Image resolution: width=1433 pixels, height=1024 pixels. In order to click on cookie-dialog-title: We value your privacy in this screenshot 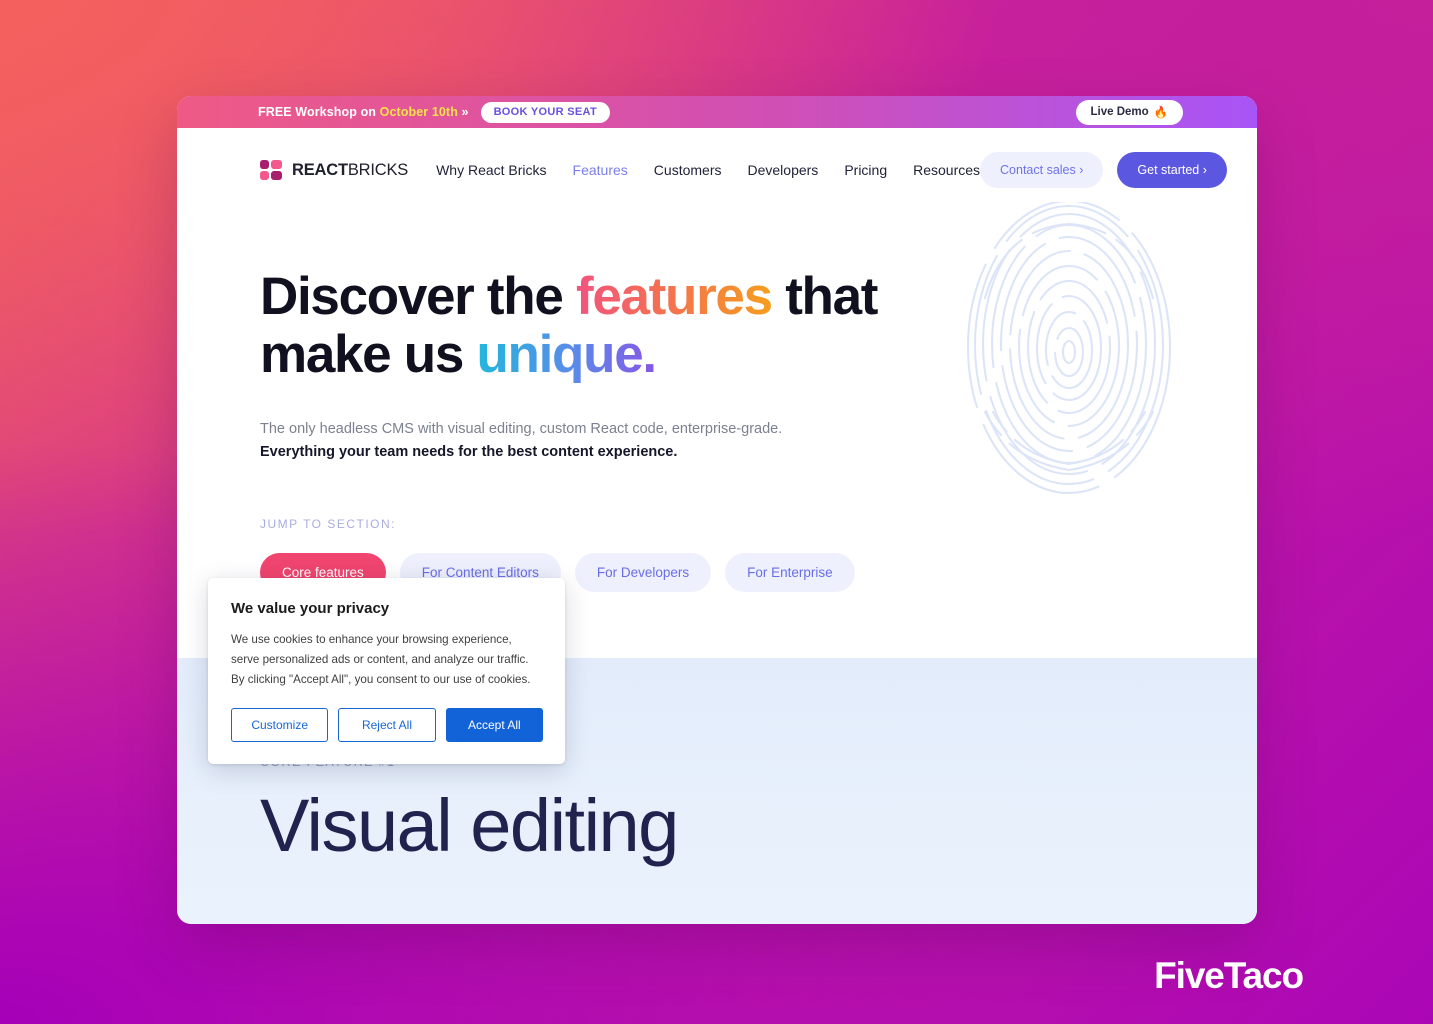, I will do `click(310, 608)`.